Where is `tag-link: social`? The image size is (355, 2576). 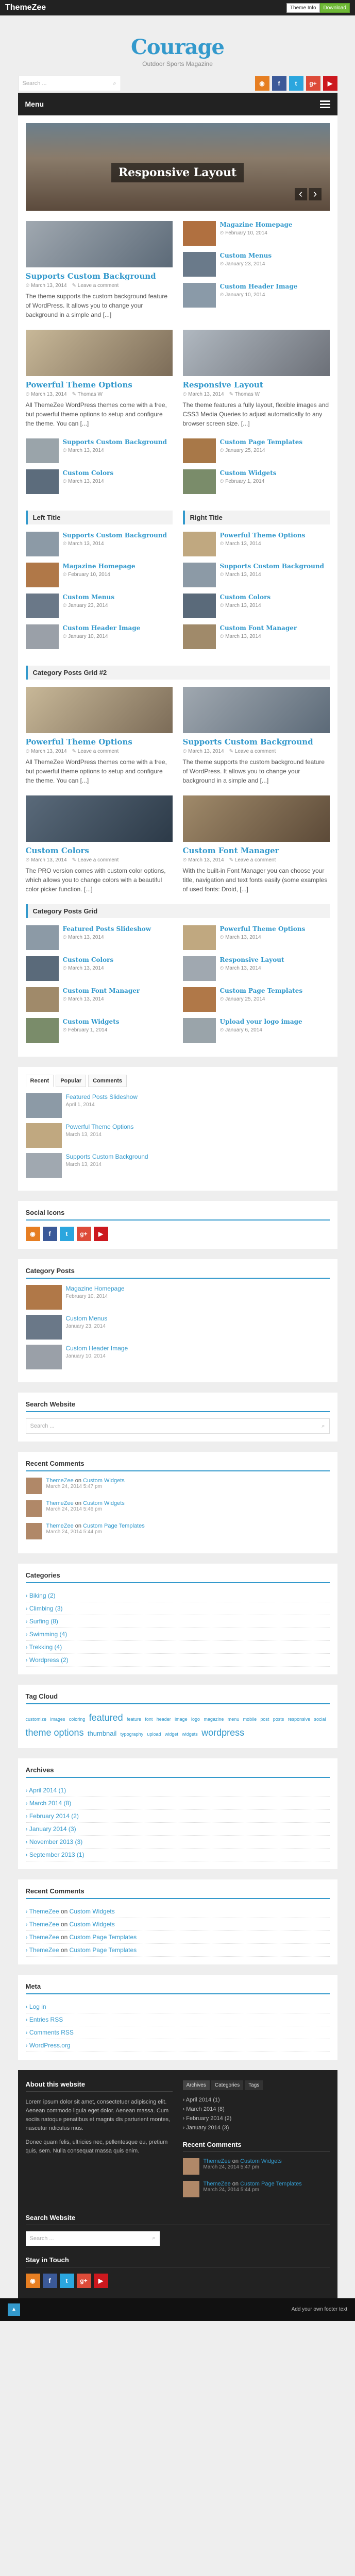 tag-link: social is located at coordinates (320, 1719).